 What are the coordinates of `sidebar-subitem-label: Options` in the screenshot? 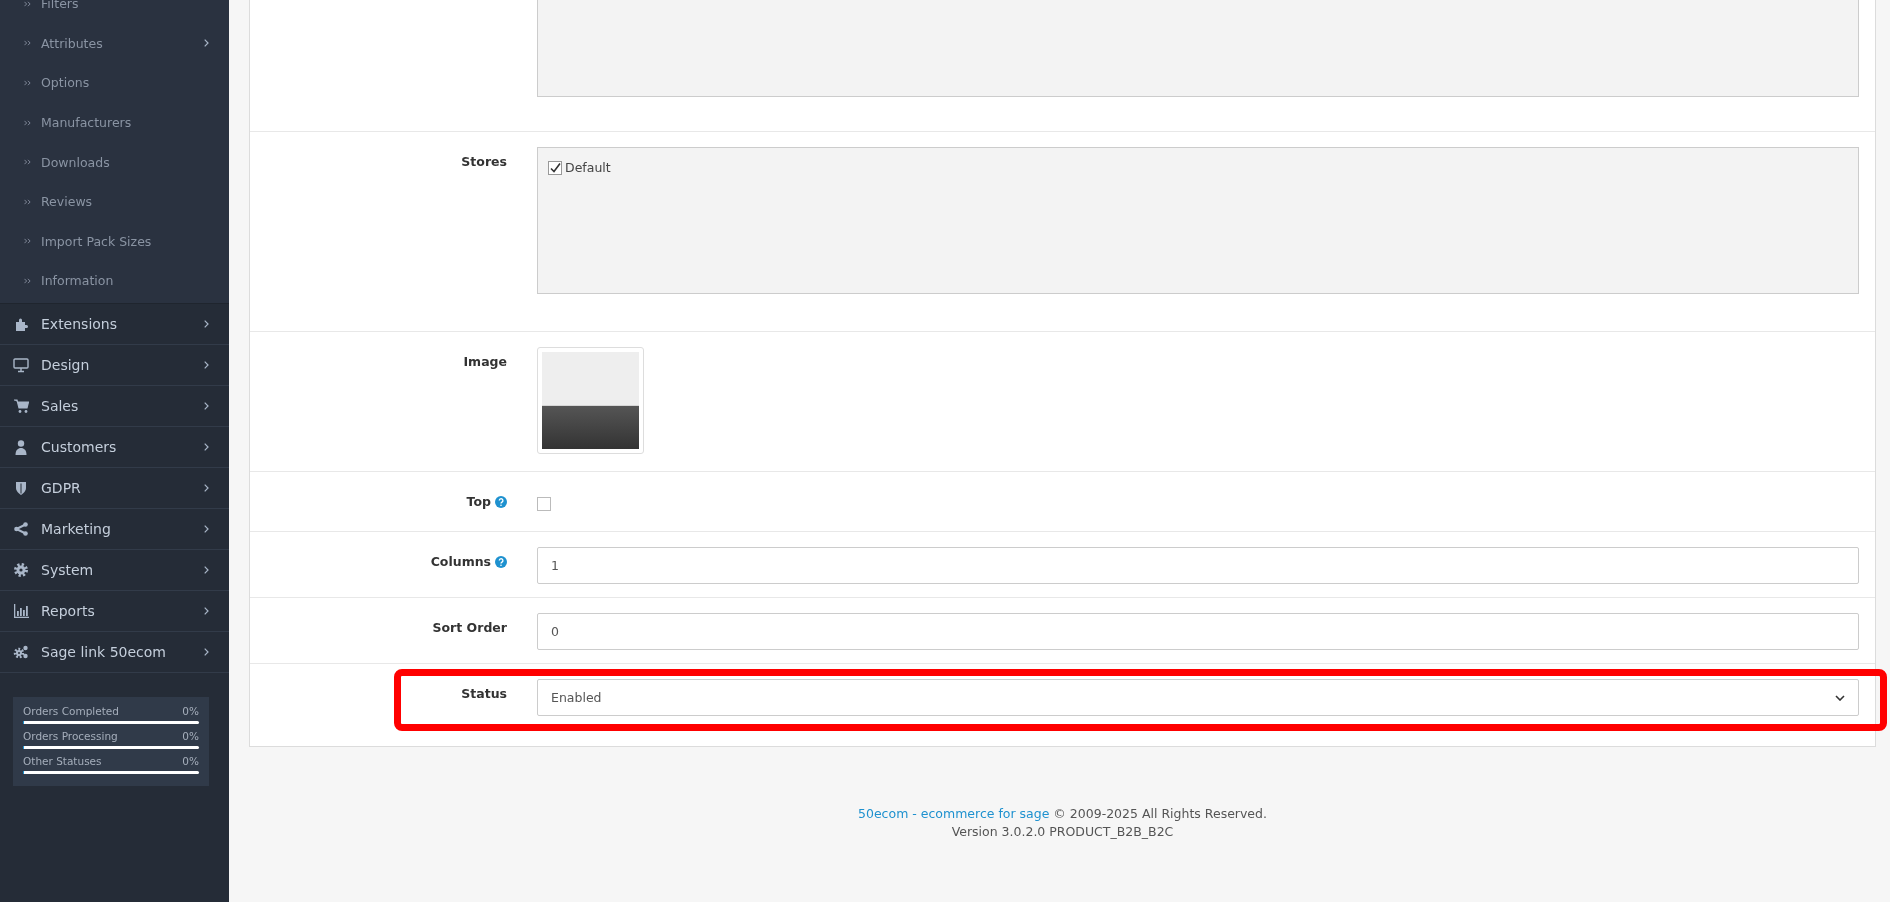 It's located at (66, 83).